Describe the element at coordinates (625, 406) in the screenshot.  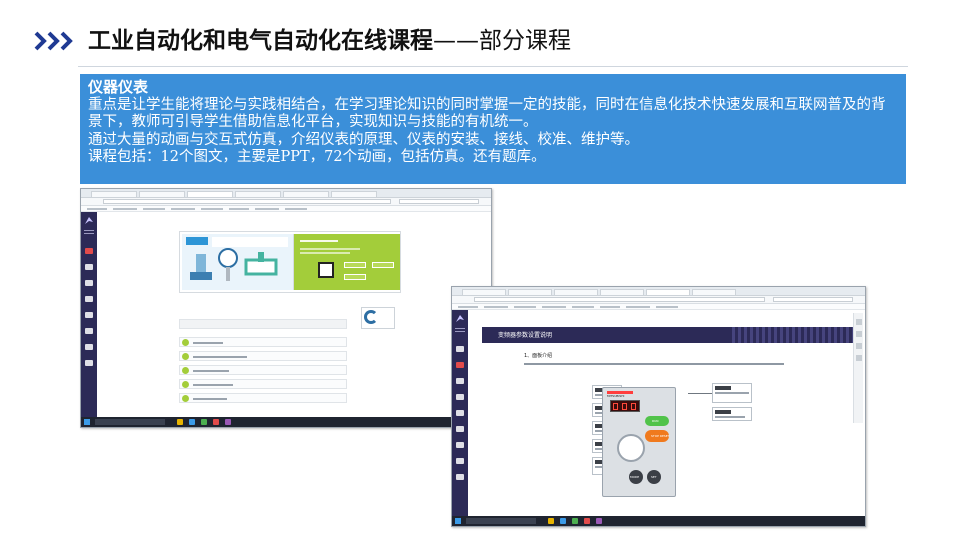
I see `seven-segment-display` at that location.